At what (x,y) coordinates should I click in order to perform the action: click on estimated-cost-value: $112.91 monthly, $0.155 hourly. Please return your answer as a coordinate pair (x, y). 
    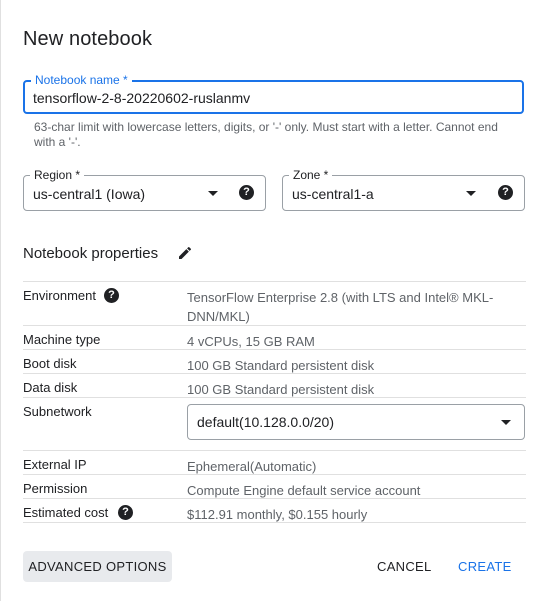
    Looking at the image, I should click on (277, 514).